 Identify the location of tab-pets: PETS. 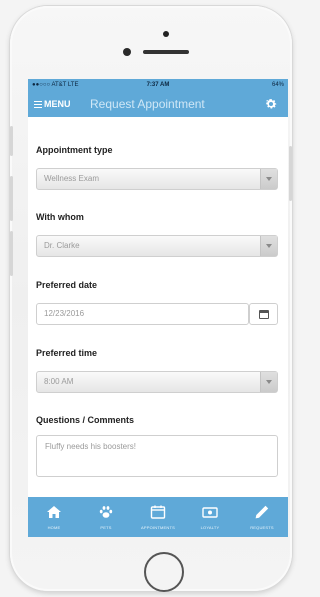
(106, 517).